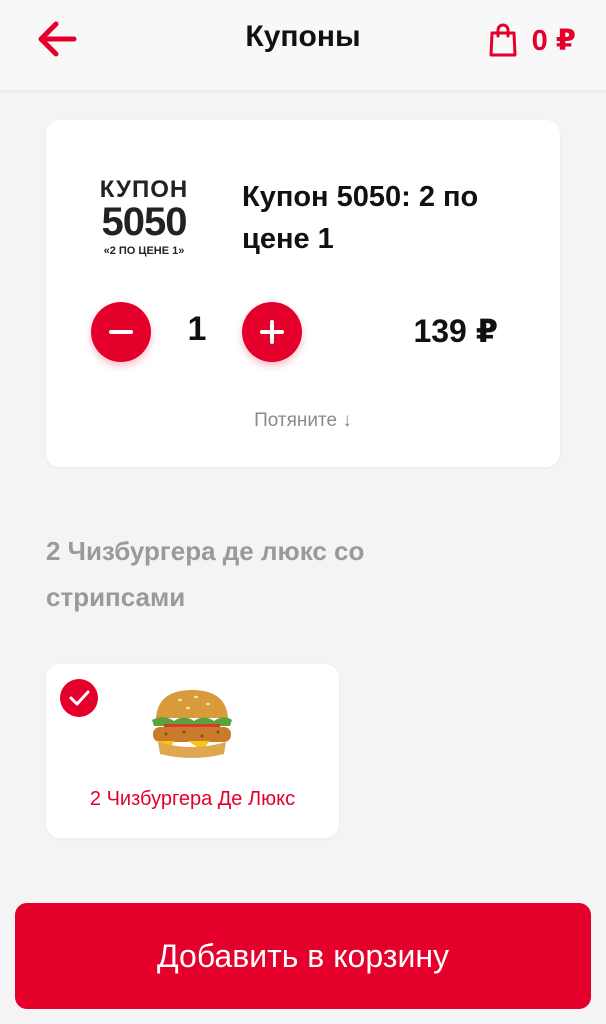 This screenshot has width=606, height=1024. I want to click on option-label: 2 Чизбургера Де Люкс, so click(192, 799).